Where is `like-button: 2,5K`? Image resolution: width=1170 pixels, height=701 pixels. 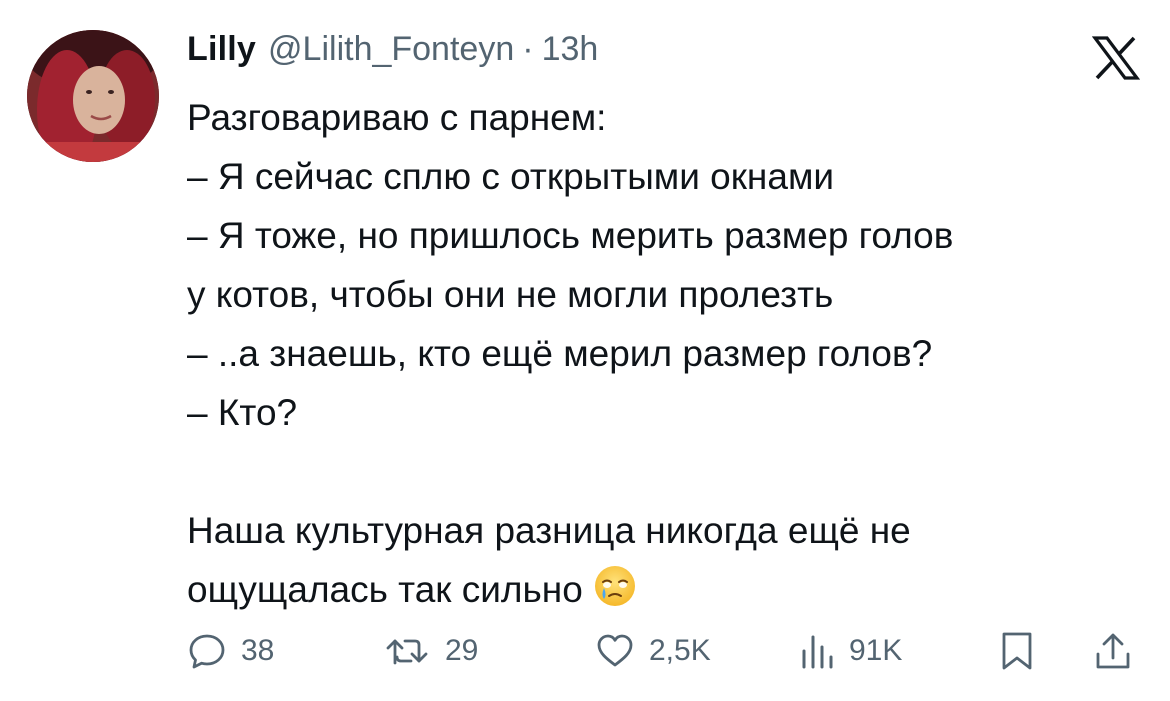 like-button: 2,5K is located at coordinates (653, 651).